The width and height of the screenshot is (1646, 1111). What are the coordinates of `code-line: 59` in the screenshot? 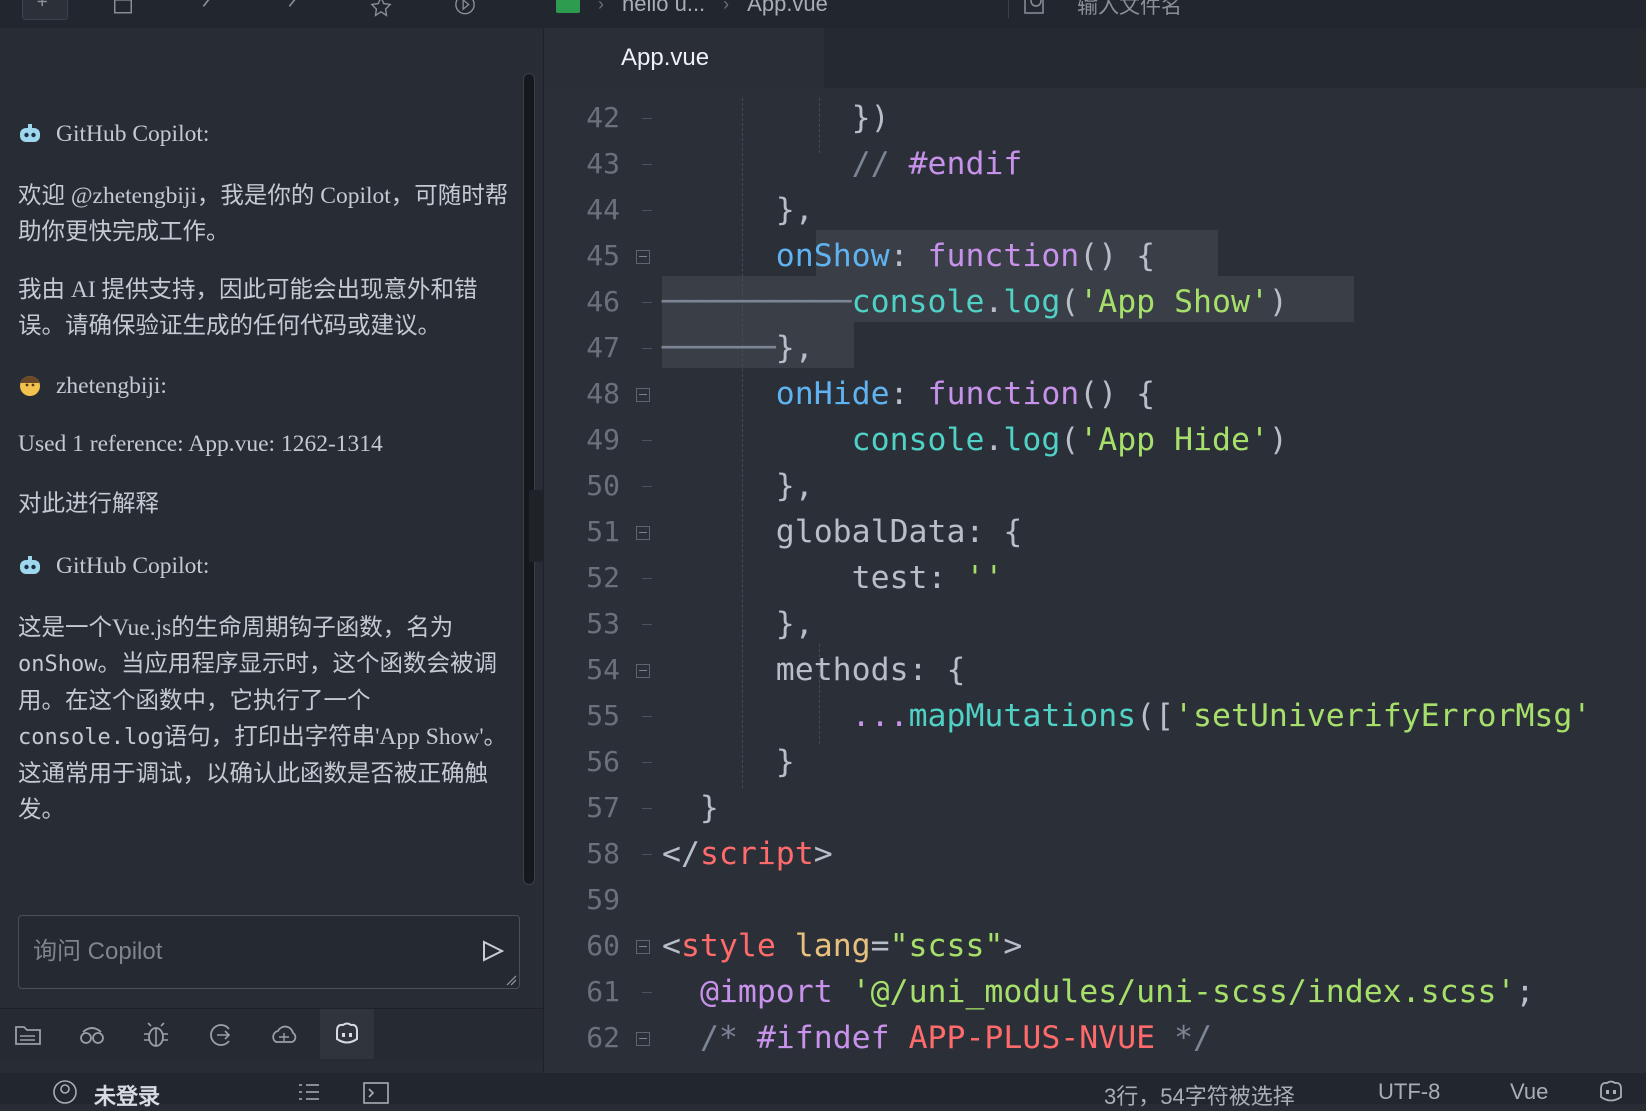 It's located at (1095, 900).